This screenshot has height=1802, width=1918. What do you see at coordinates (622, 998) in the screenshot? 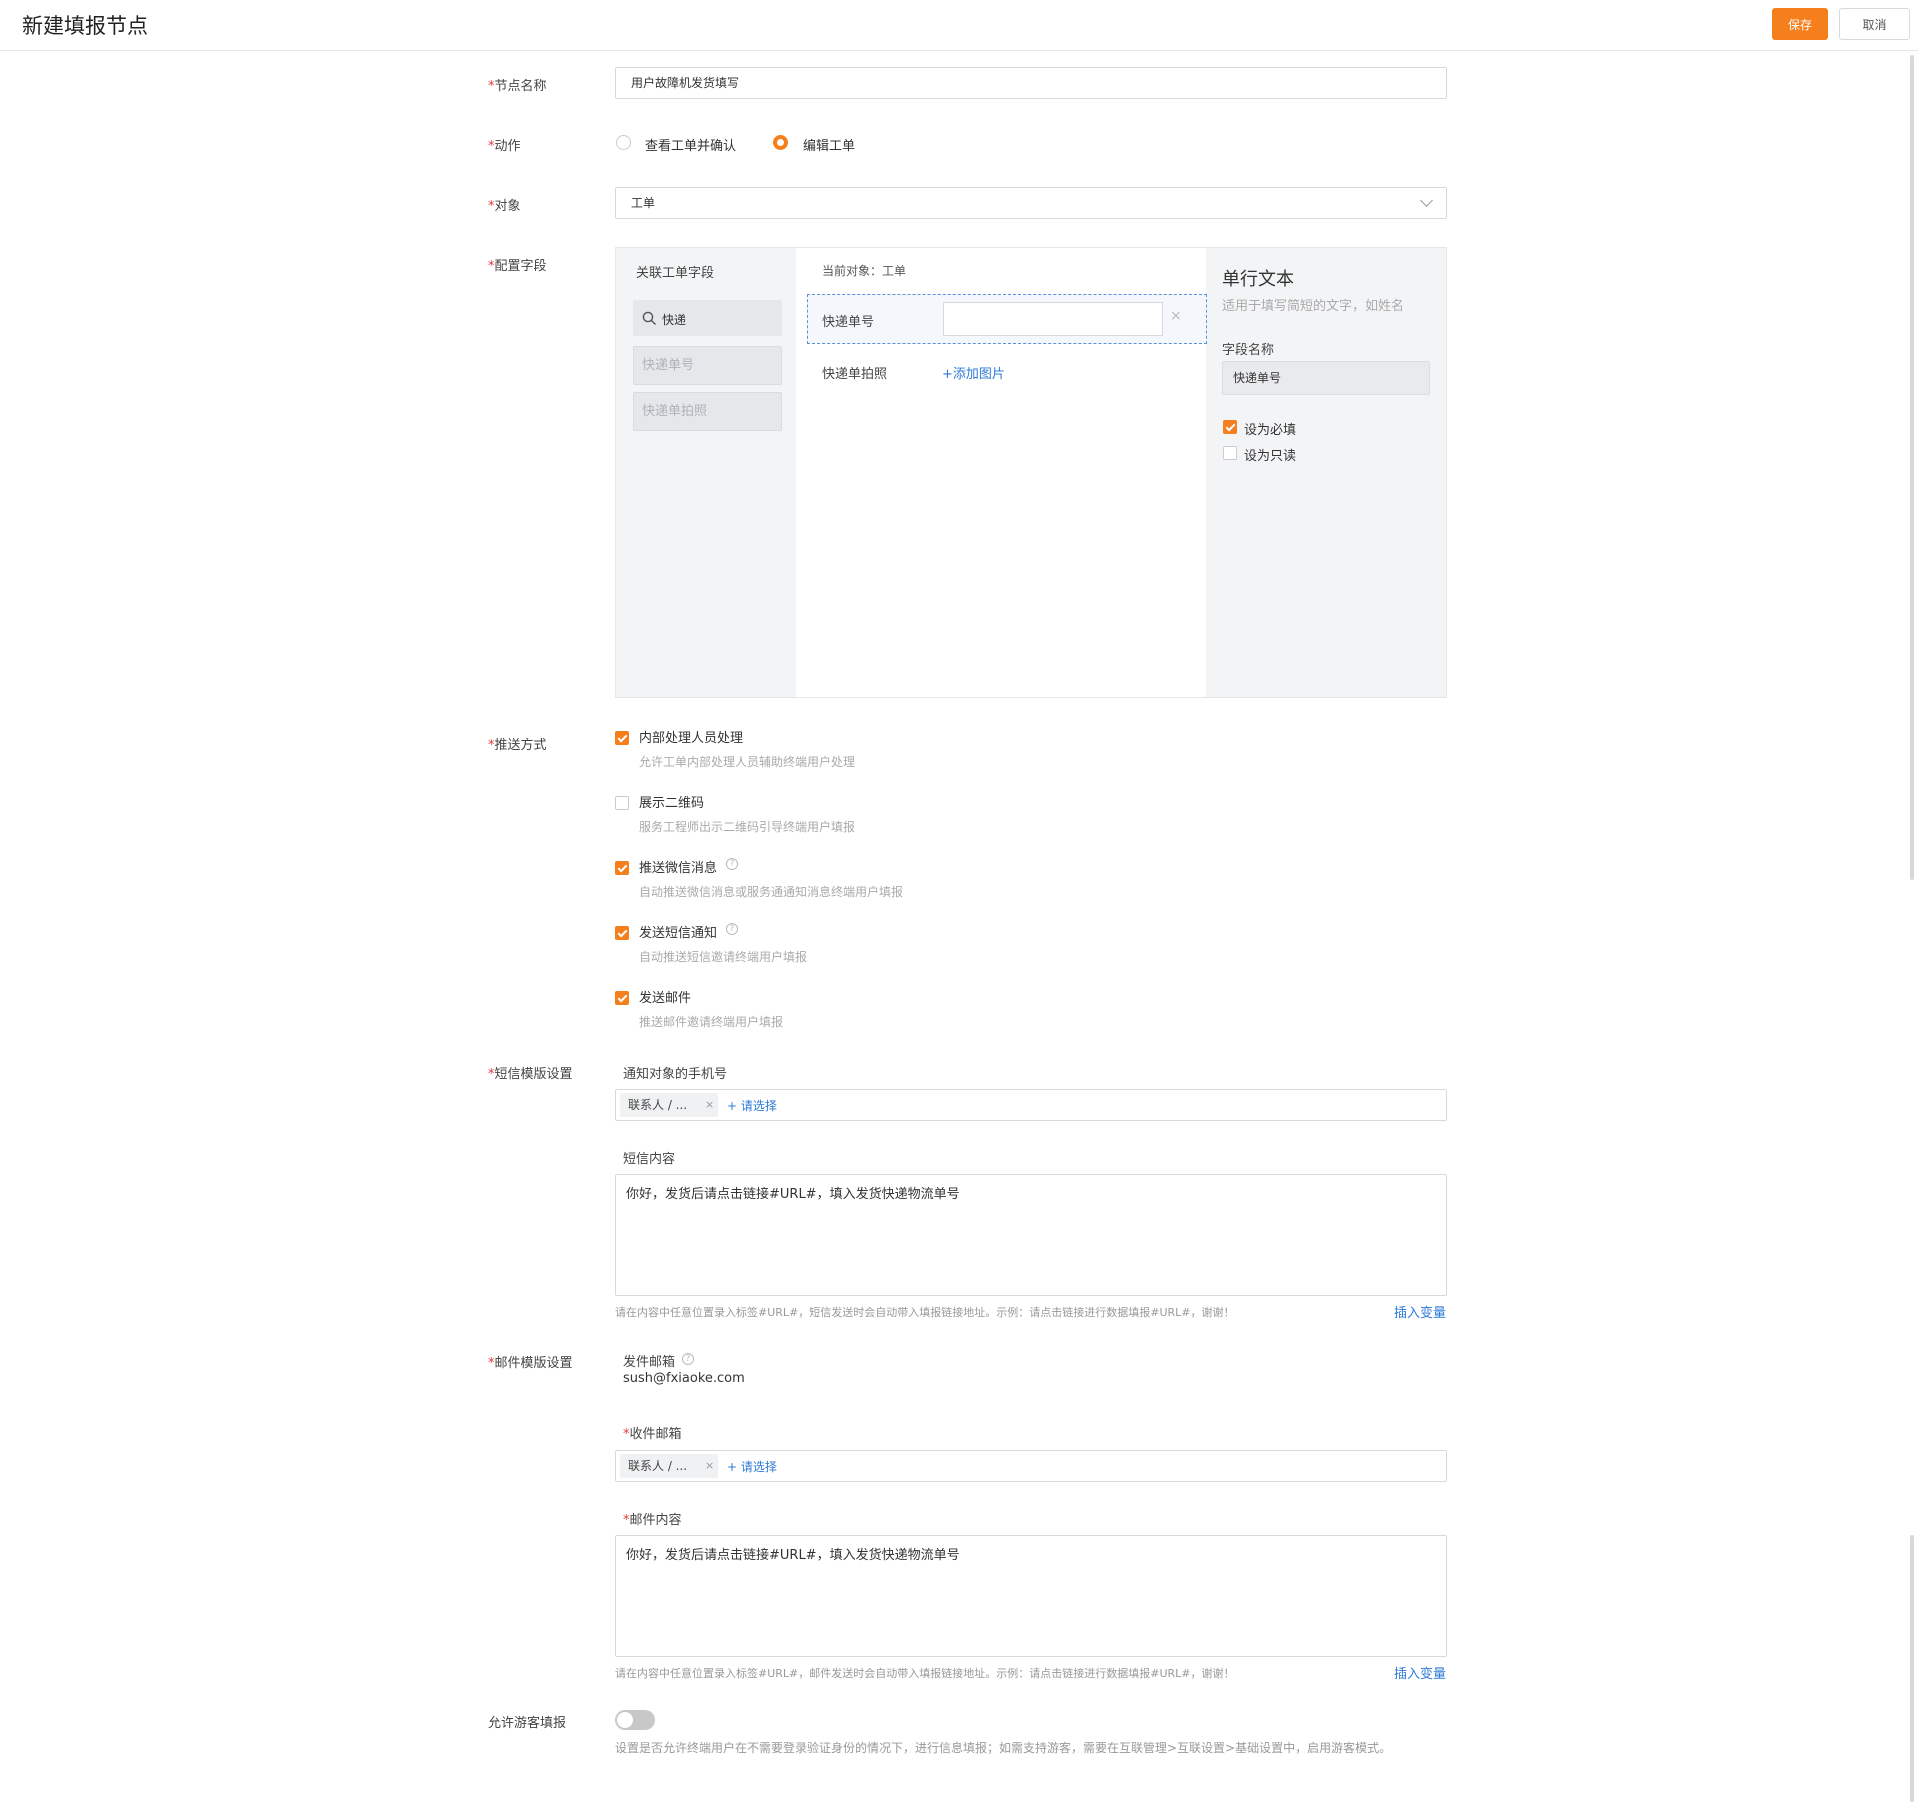
I see `push-email-checkbox` at bounding box center [622, 998].